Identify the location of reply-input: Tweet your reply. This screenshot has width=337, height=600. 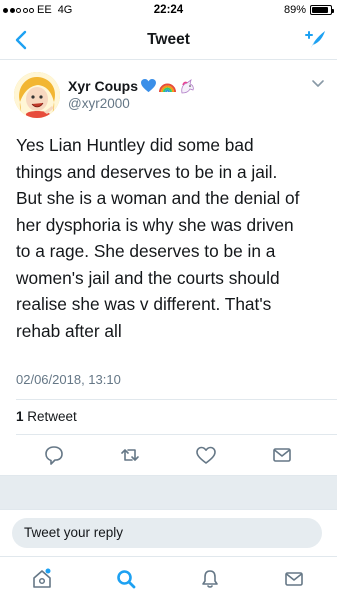
(167, 533).